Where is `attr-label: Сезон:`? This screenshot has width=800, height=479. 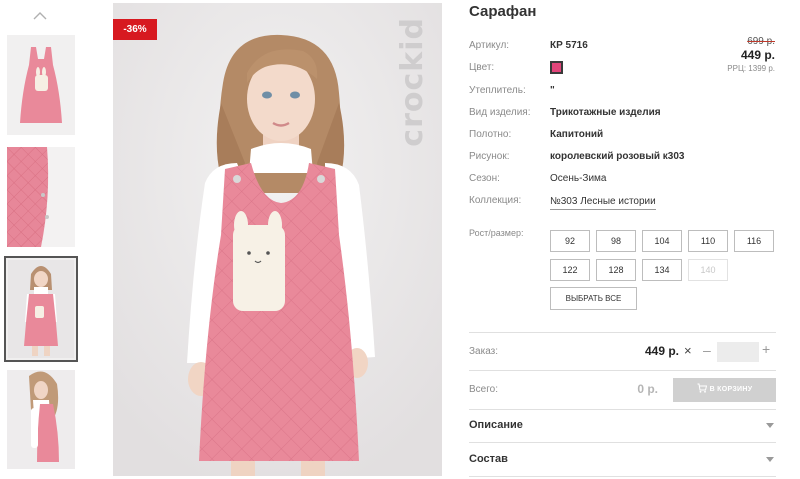 attr-label: Сезон: is located at coordinates (484, 178).